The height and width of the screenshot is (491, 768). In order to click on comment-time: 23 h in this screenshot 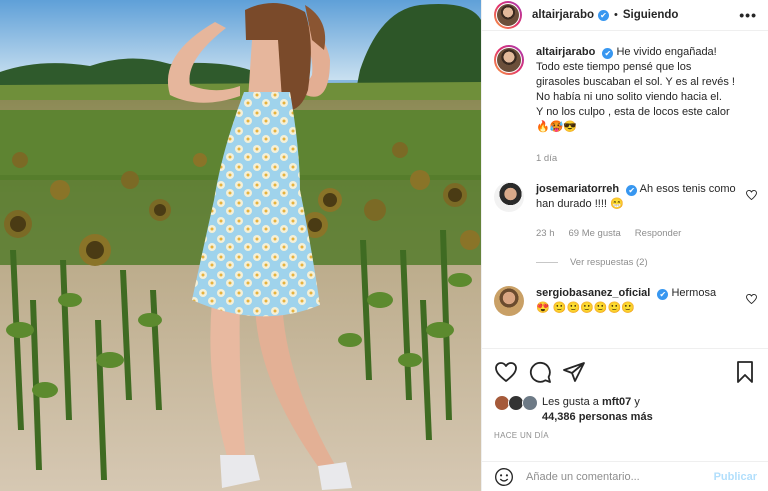, I will do `click(545, 233)`.